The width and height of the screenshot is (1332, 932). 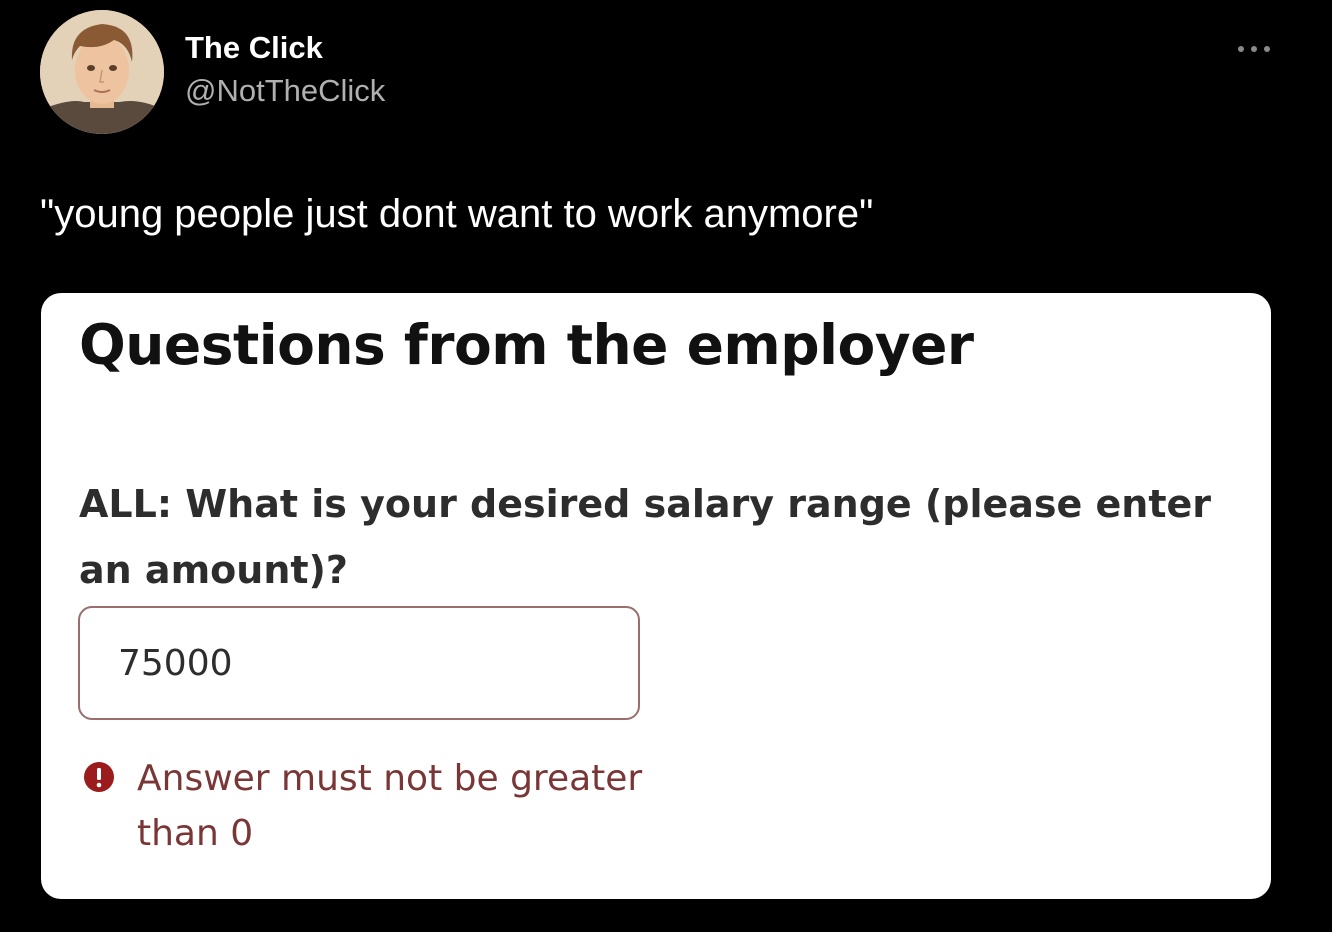 What do you see at coordinates (285, 91) in the screenshot?
I see `author-handle: @NotTheClick` at bounding box center [285, 91].